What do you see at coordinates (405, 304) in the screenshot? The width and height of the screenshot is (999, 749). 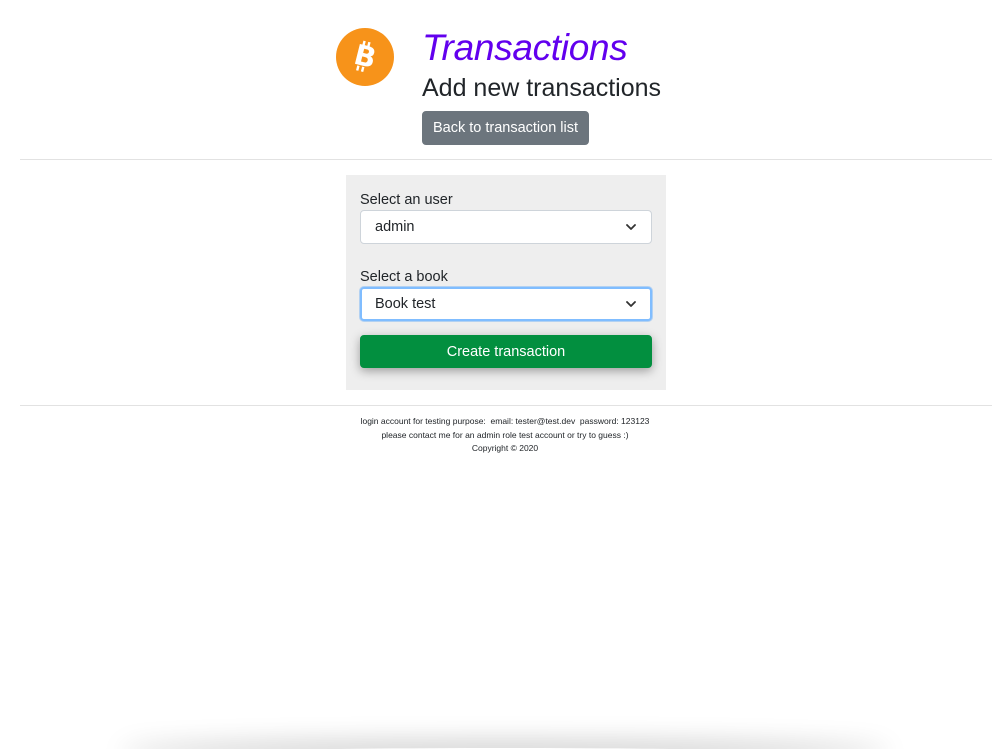 I see `book-select-value: Book test` at bounding box center [405, 304].